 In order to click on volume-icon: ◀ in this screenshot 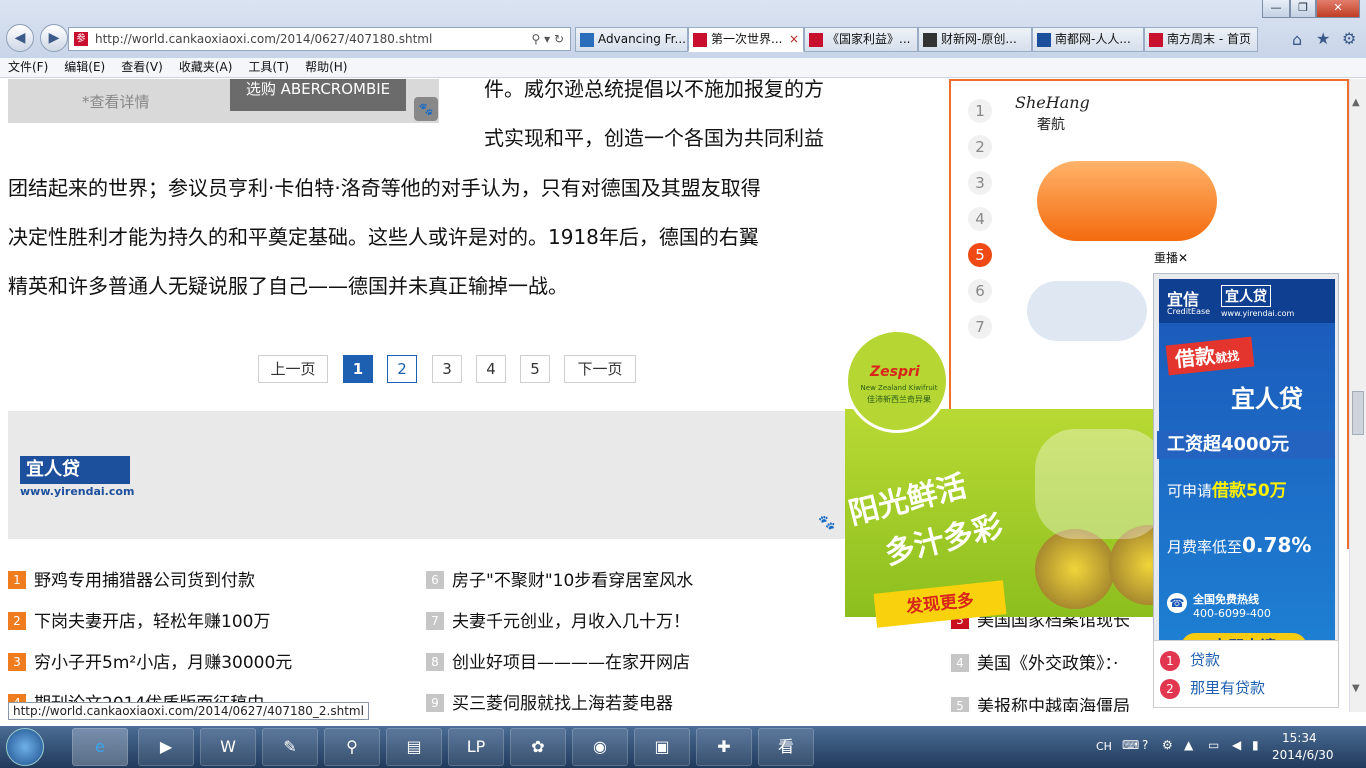, I will do `click(1236, 745)`.